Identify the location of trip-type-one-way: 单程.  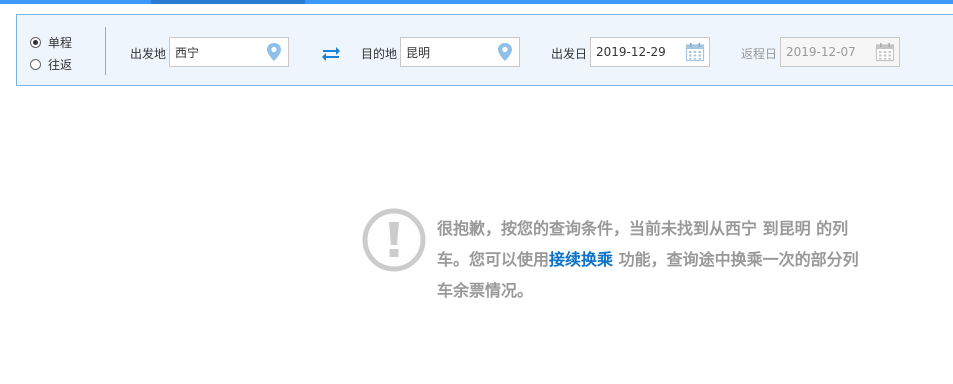
(68, 42).